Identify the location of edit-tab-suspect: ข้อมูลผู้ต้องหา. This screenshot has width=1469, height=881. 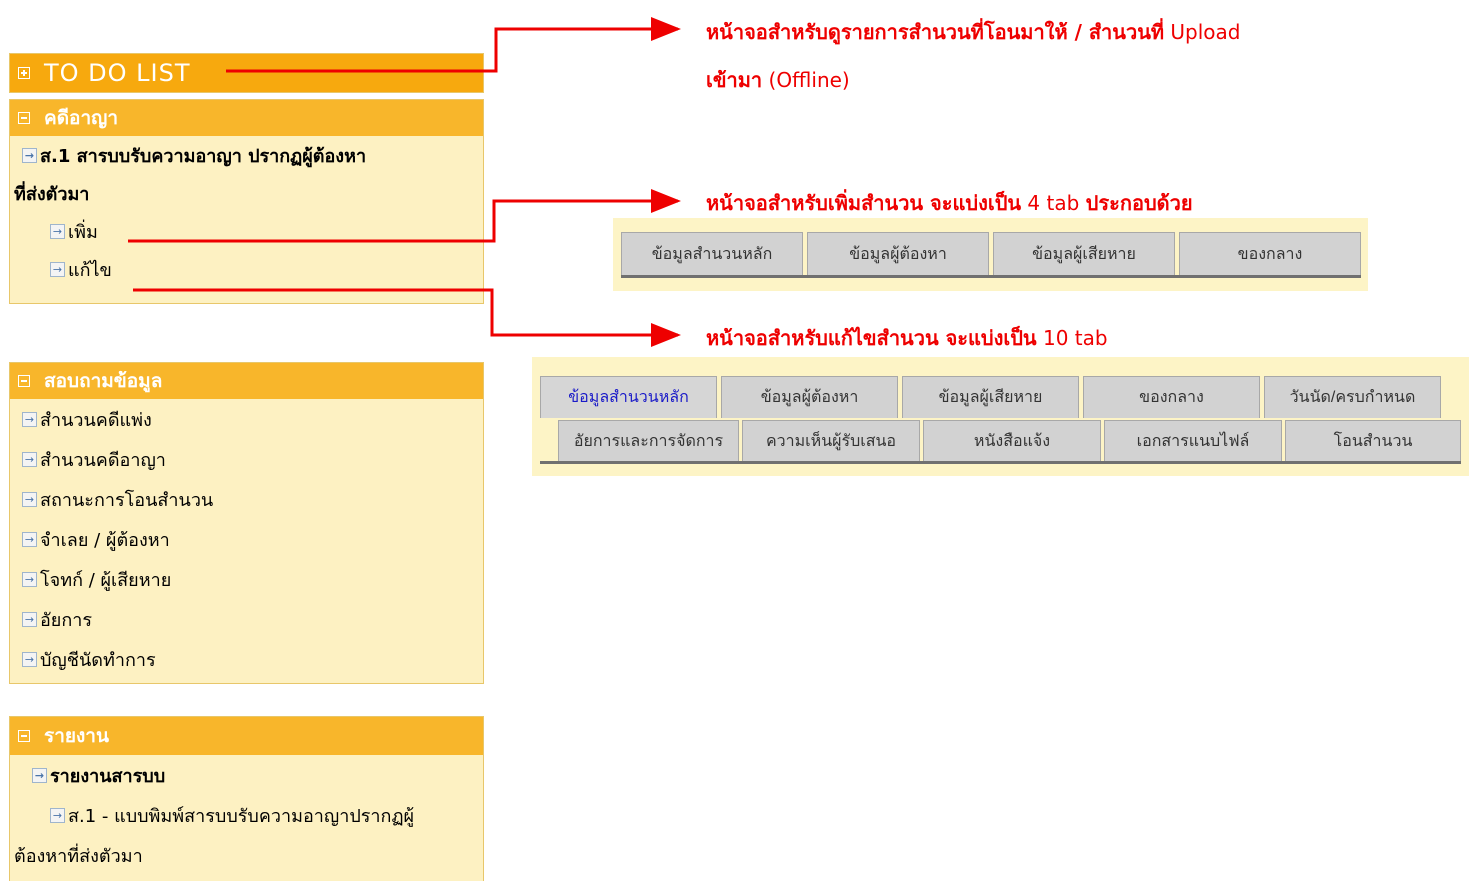
(809, 397).